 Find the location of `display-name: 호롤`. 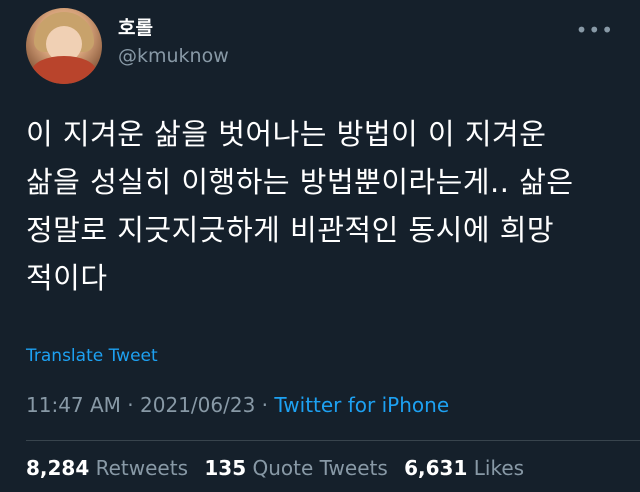

display-name: 호롤 is located at coordinates (135, 28).